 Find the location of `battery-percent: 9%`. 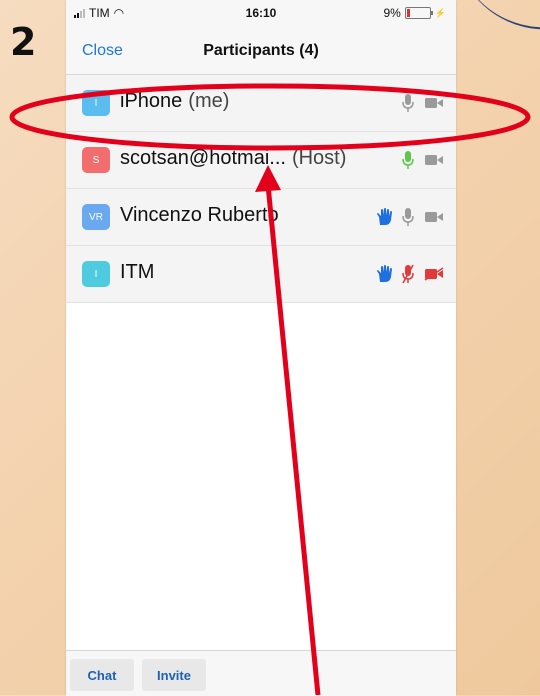

battery-percent: 9% is located at coordinates (392, 13).